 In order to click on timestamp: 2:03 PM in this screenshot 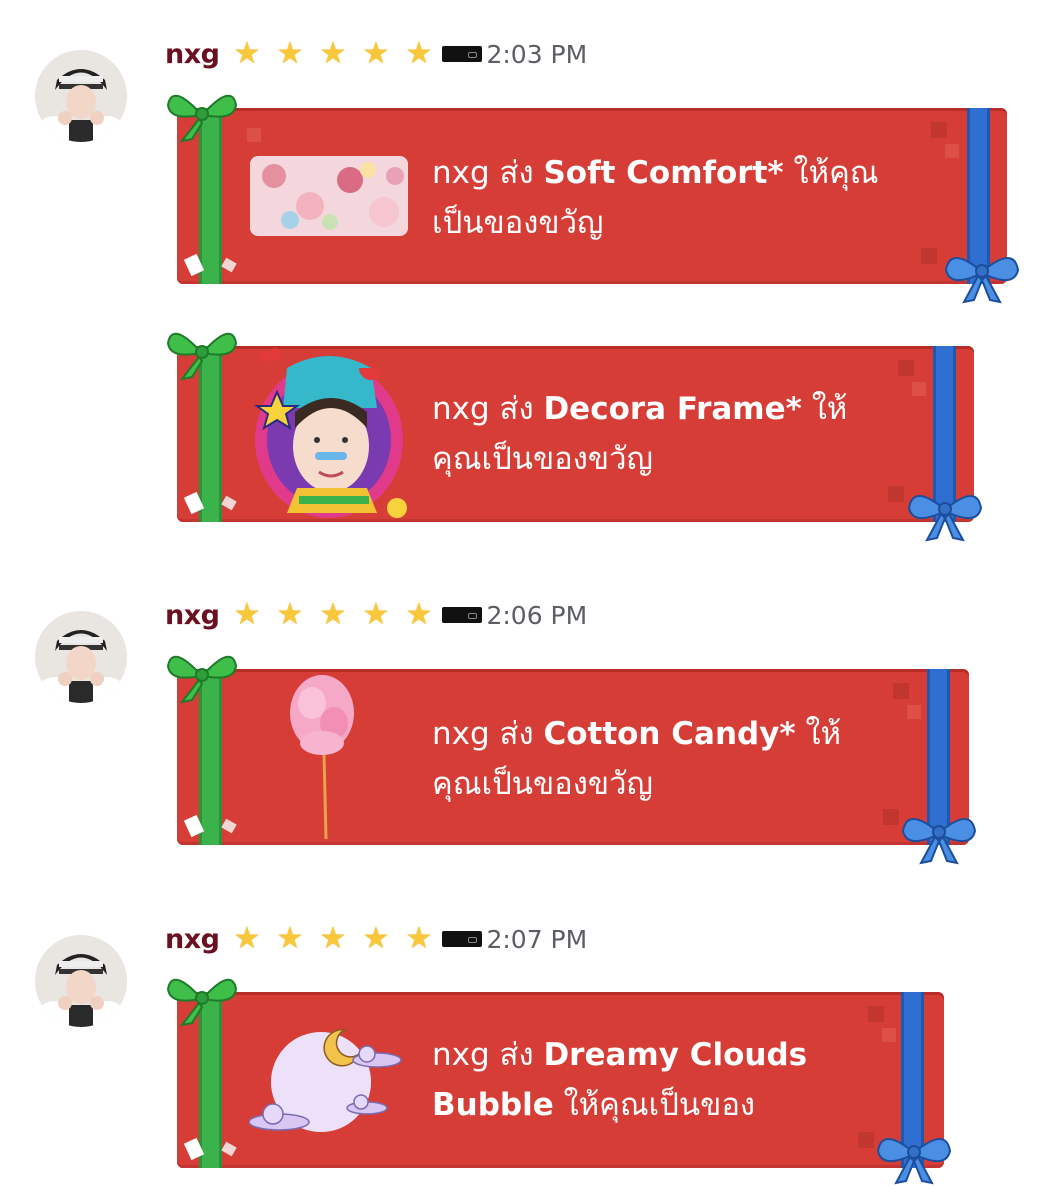, I will do `click(537, 54)`.